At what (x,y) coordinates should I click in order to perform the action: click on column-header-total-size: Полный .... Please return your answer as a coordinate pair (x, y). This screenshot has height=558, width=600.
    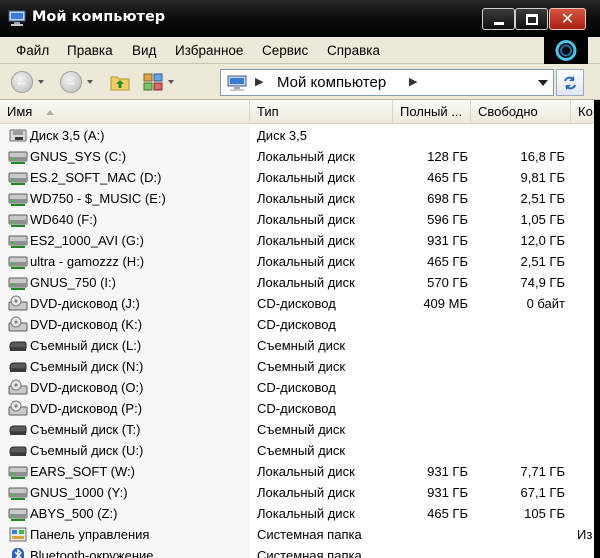
    Looking at the image, I should click on (432, 112).